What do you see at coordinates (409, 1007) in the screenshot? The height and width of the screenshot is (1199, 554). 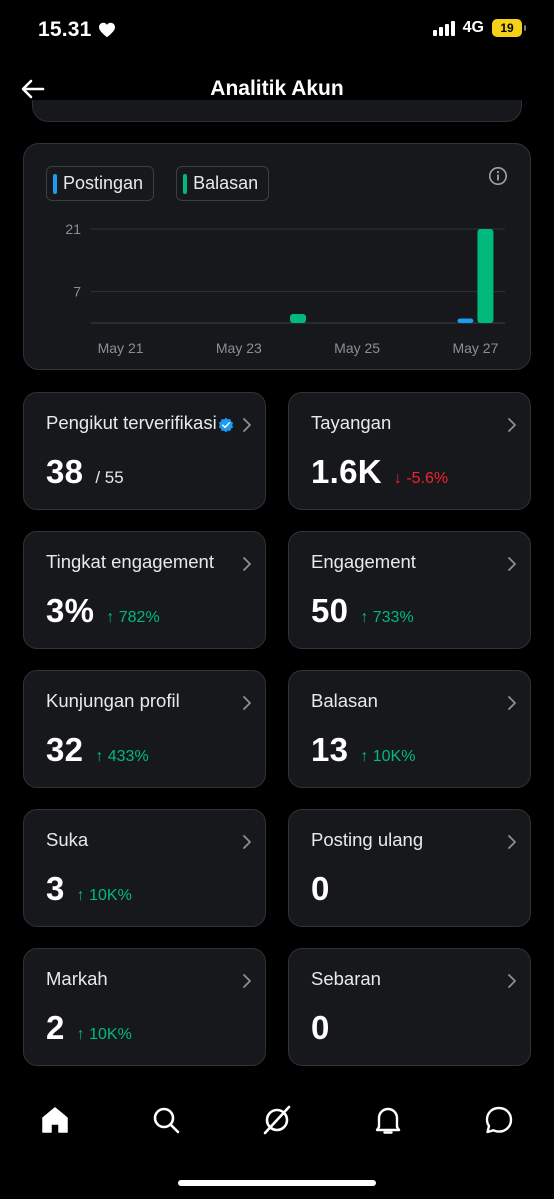 I see `stat-card-sebaran: Sebaran 0` at bounding box center [409, 1007].